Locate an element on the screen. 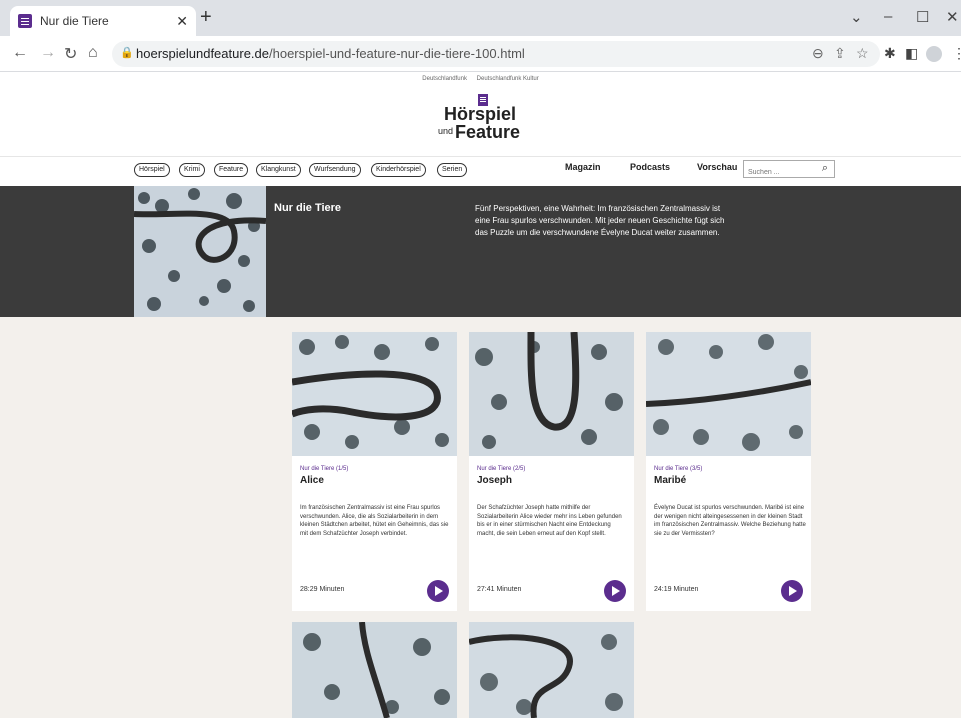 The width and height of the screenshot is (961, 718). nav-pill-hoerspiel: Hörspiel is located at coordinates (152, 170).